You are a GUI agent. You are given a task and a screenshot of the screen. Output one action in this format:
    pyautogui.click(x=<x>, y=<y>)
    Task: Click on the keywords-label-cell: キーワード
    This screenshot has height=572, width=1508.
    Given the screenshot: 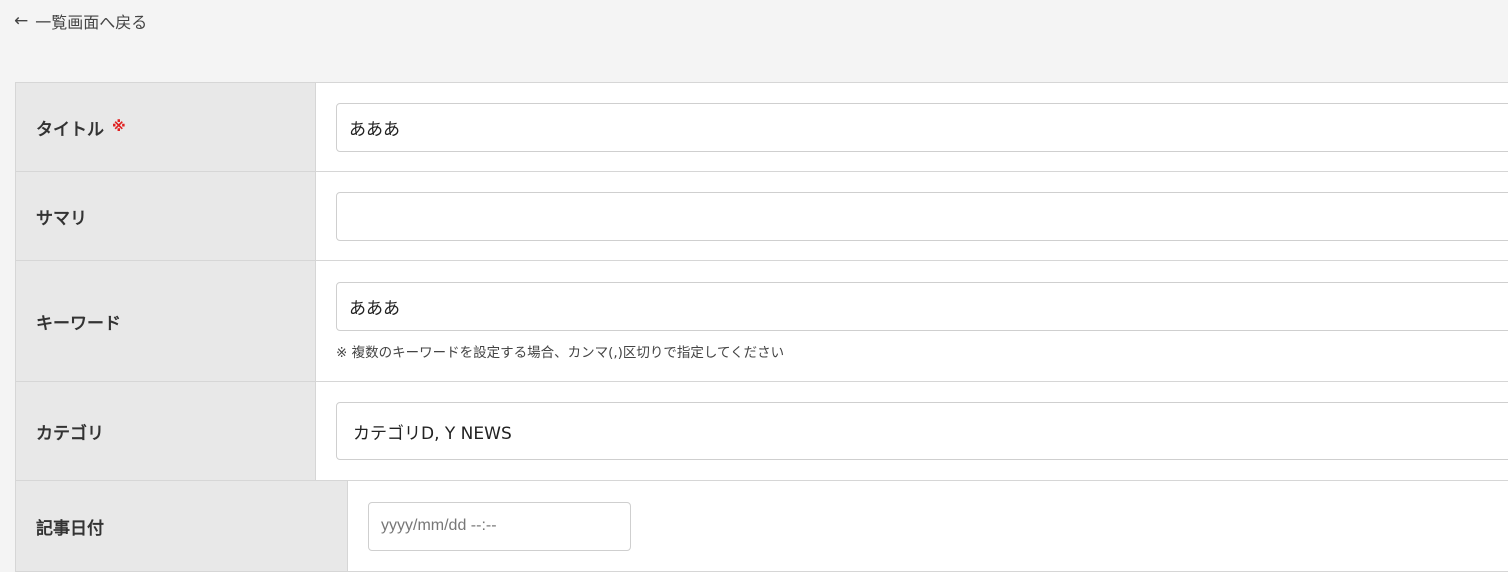 What is the action you would take?
    pyautogui.click(x=166, y=321)
    